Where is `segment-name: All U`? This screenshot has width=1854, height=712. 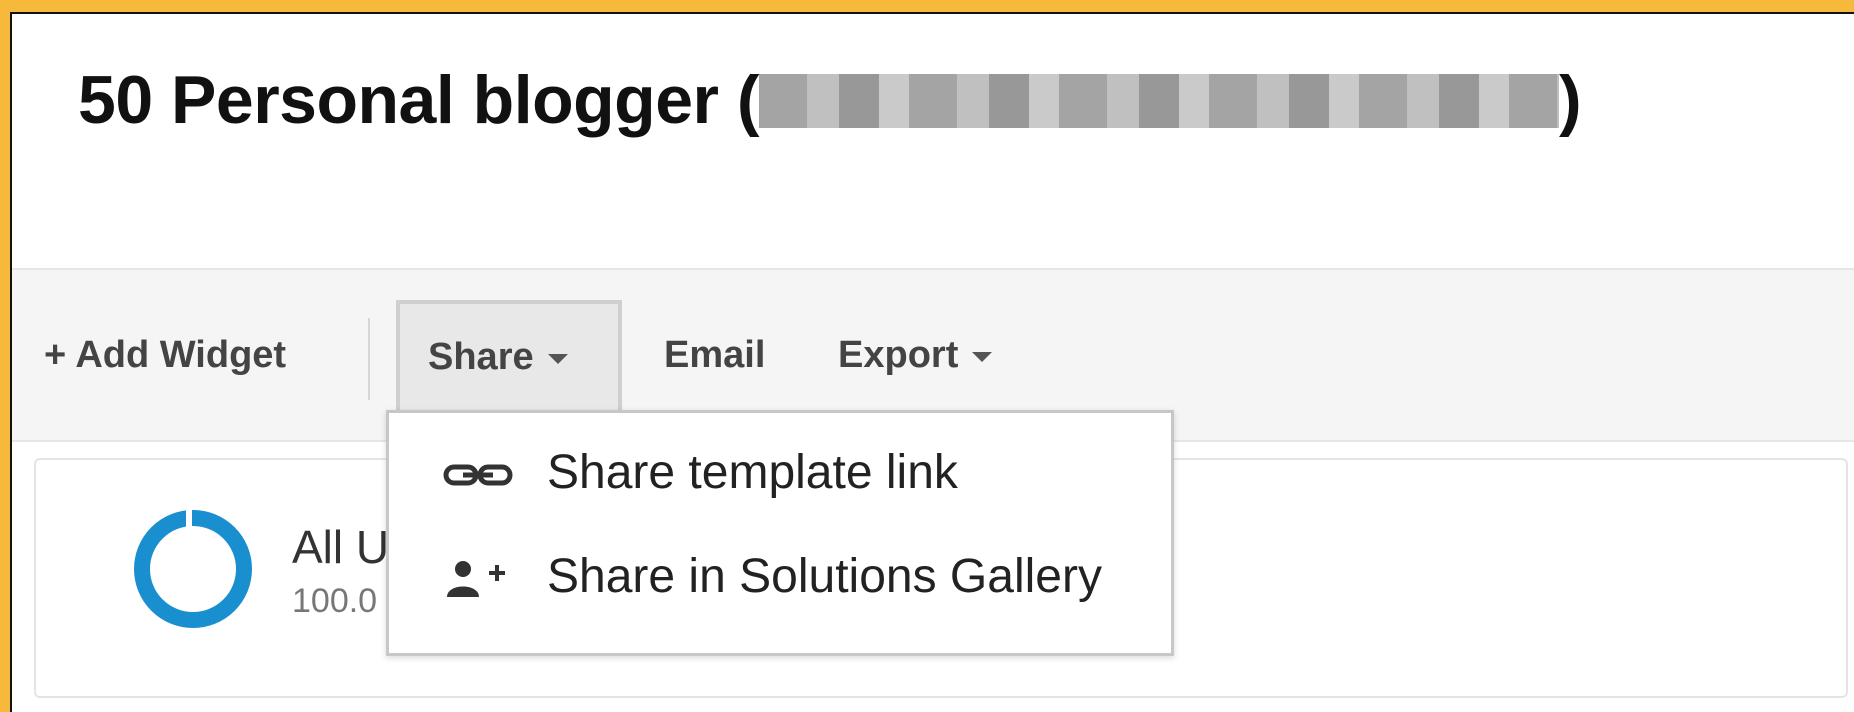
segment-name: All U is located at coordinates (341, 547).